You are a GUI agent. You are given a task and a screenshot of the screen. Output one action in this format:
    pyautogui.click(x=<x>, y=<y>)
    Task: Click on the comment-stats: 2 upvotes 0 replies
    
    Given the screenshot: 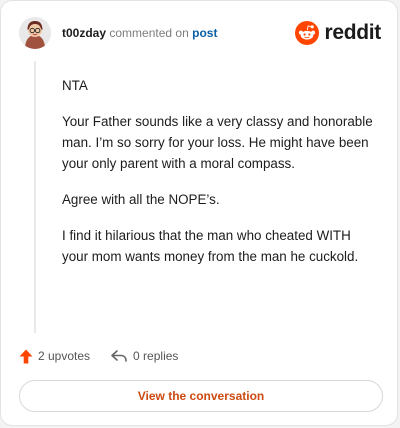 What is the action you would take?
    pyautogui.click(x=98, y=356)
    